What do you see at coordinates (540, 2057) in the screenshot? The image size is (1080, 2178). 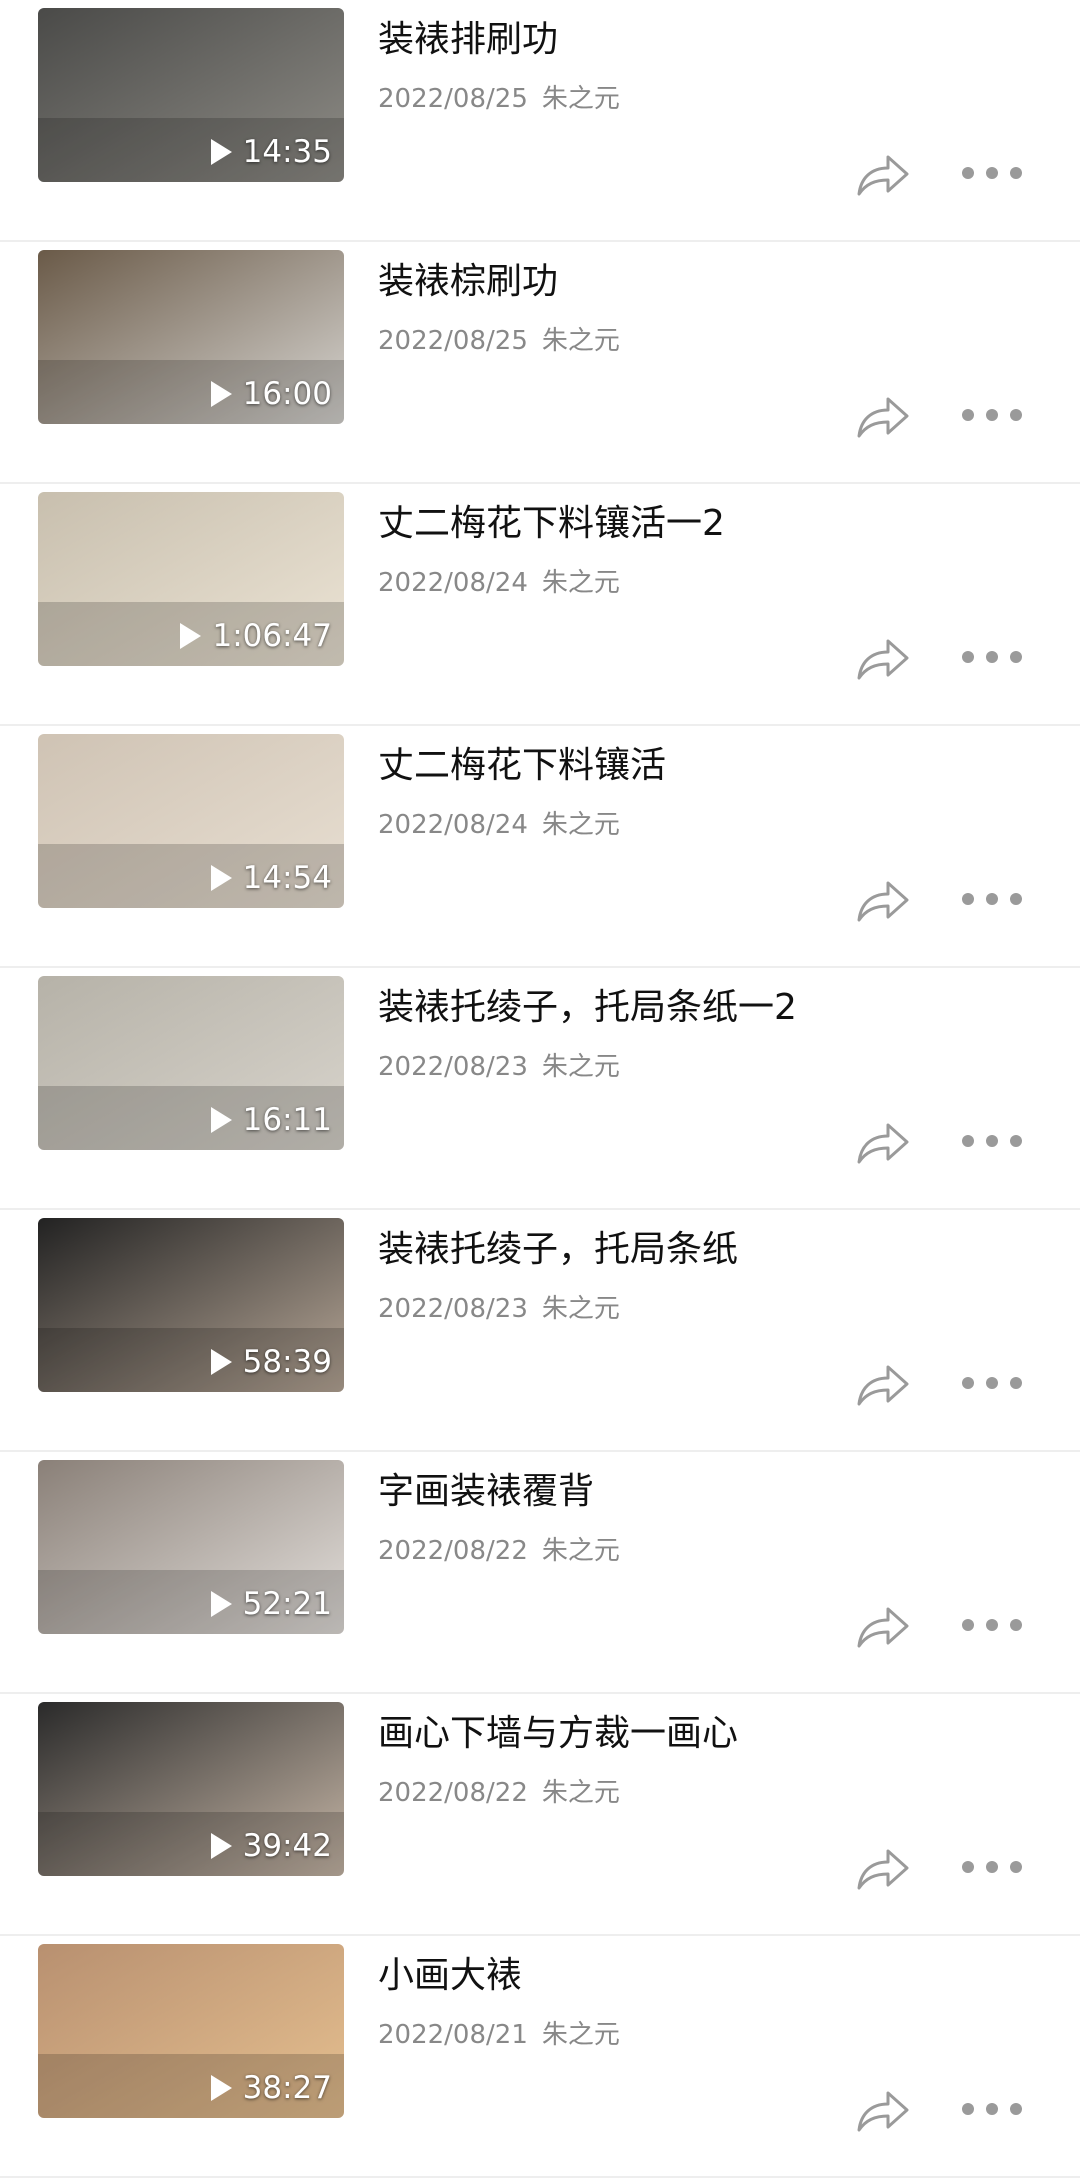 I see `video-item: 38:27 小画大裱 2022/08/21 朱之元` at bounding box center [540, 2057].